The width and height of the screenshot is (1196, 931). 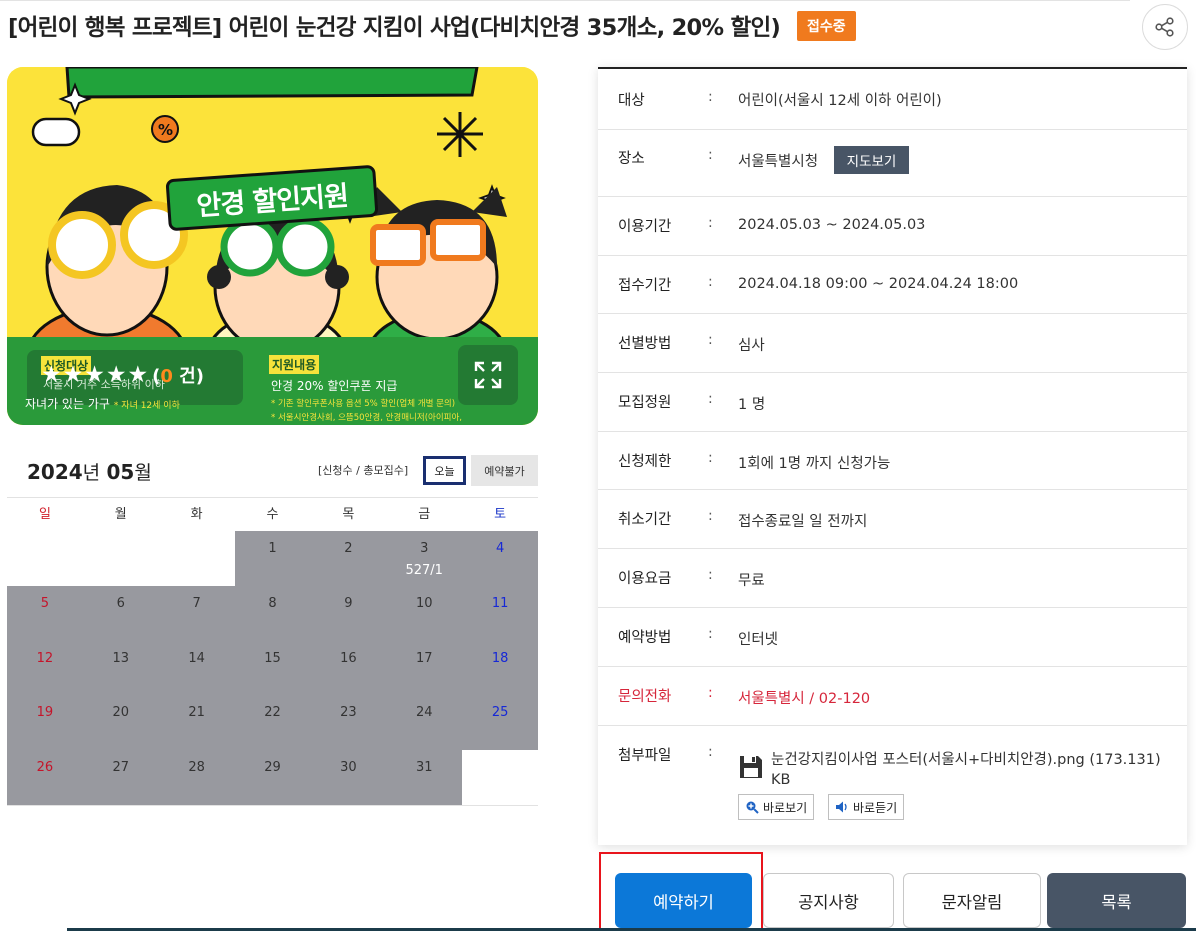 I want to click on info-label: 이용기간, so click(x=645, y=227).